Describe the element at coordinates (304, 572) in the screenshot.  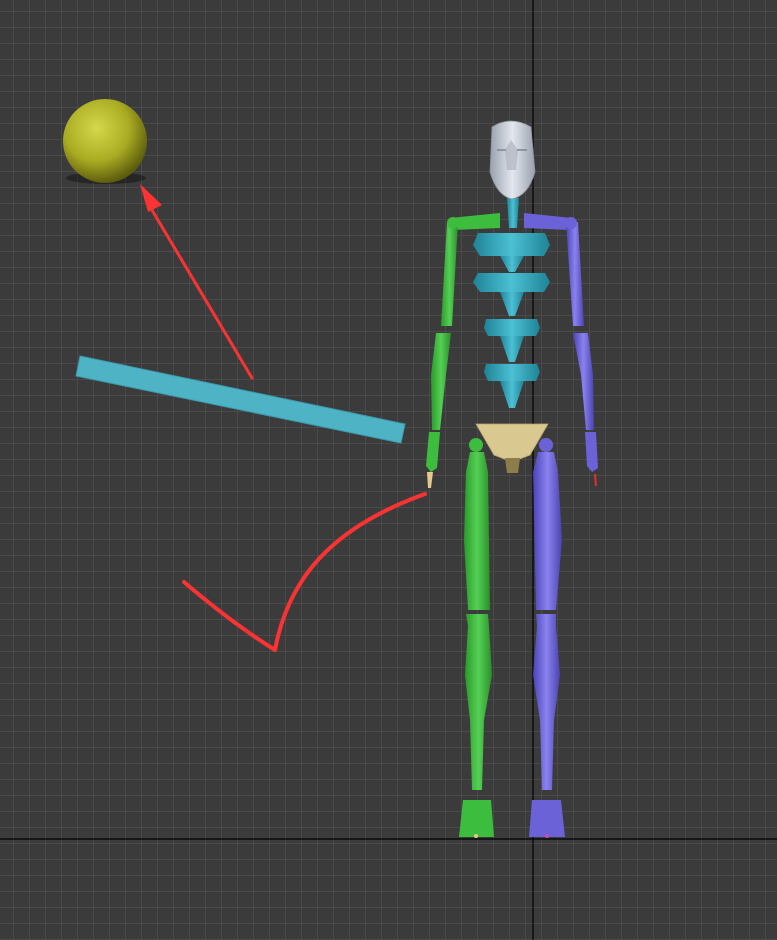
I see `annotation-checkmark` at that location.